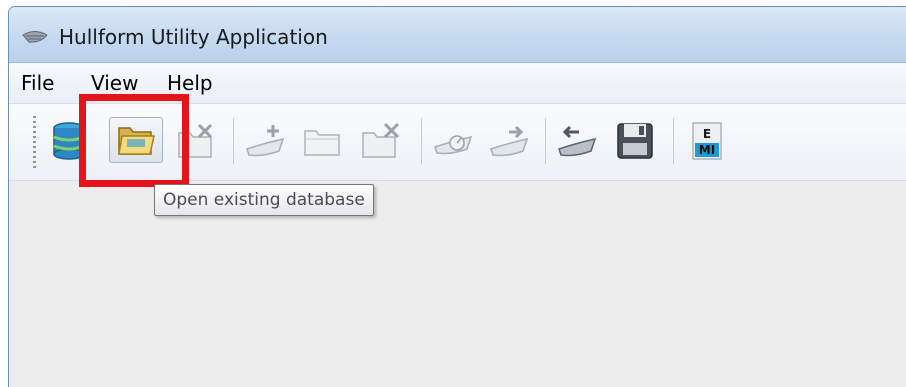 This screenshot has height=387, width=906. I want to click on hull-gauge-button, so click(453, 141).